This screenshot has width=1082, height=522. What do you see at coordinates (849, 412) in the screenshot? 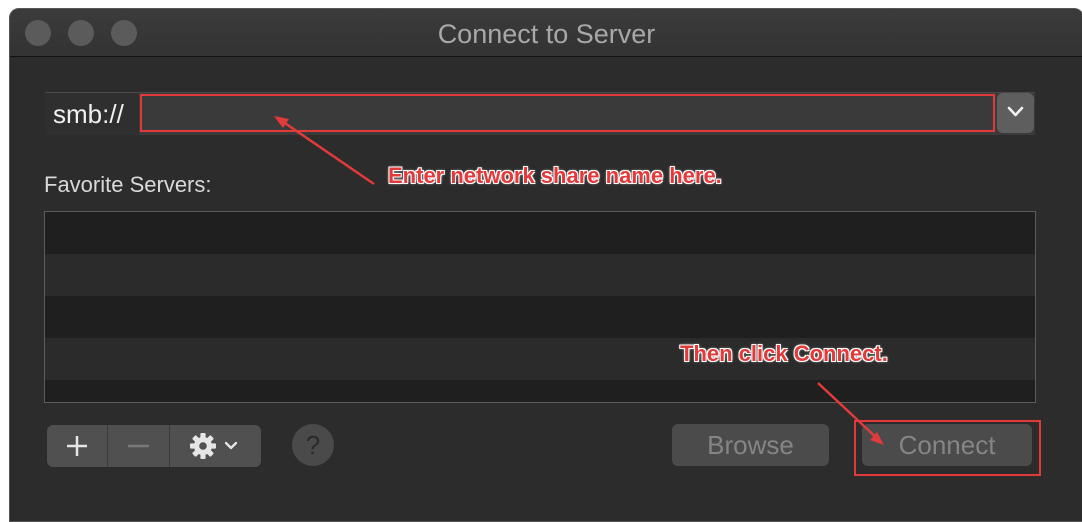
I see `arrow-to-connect` at bounding box center [849, 412].